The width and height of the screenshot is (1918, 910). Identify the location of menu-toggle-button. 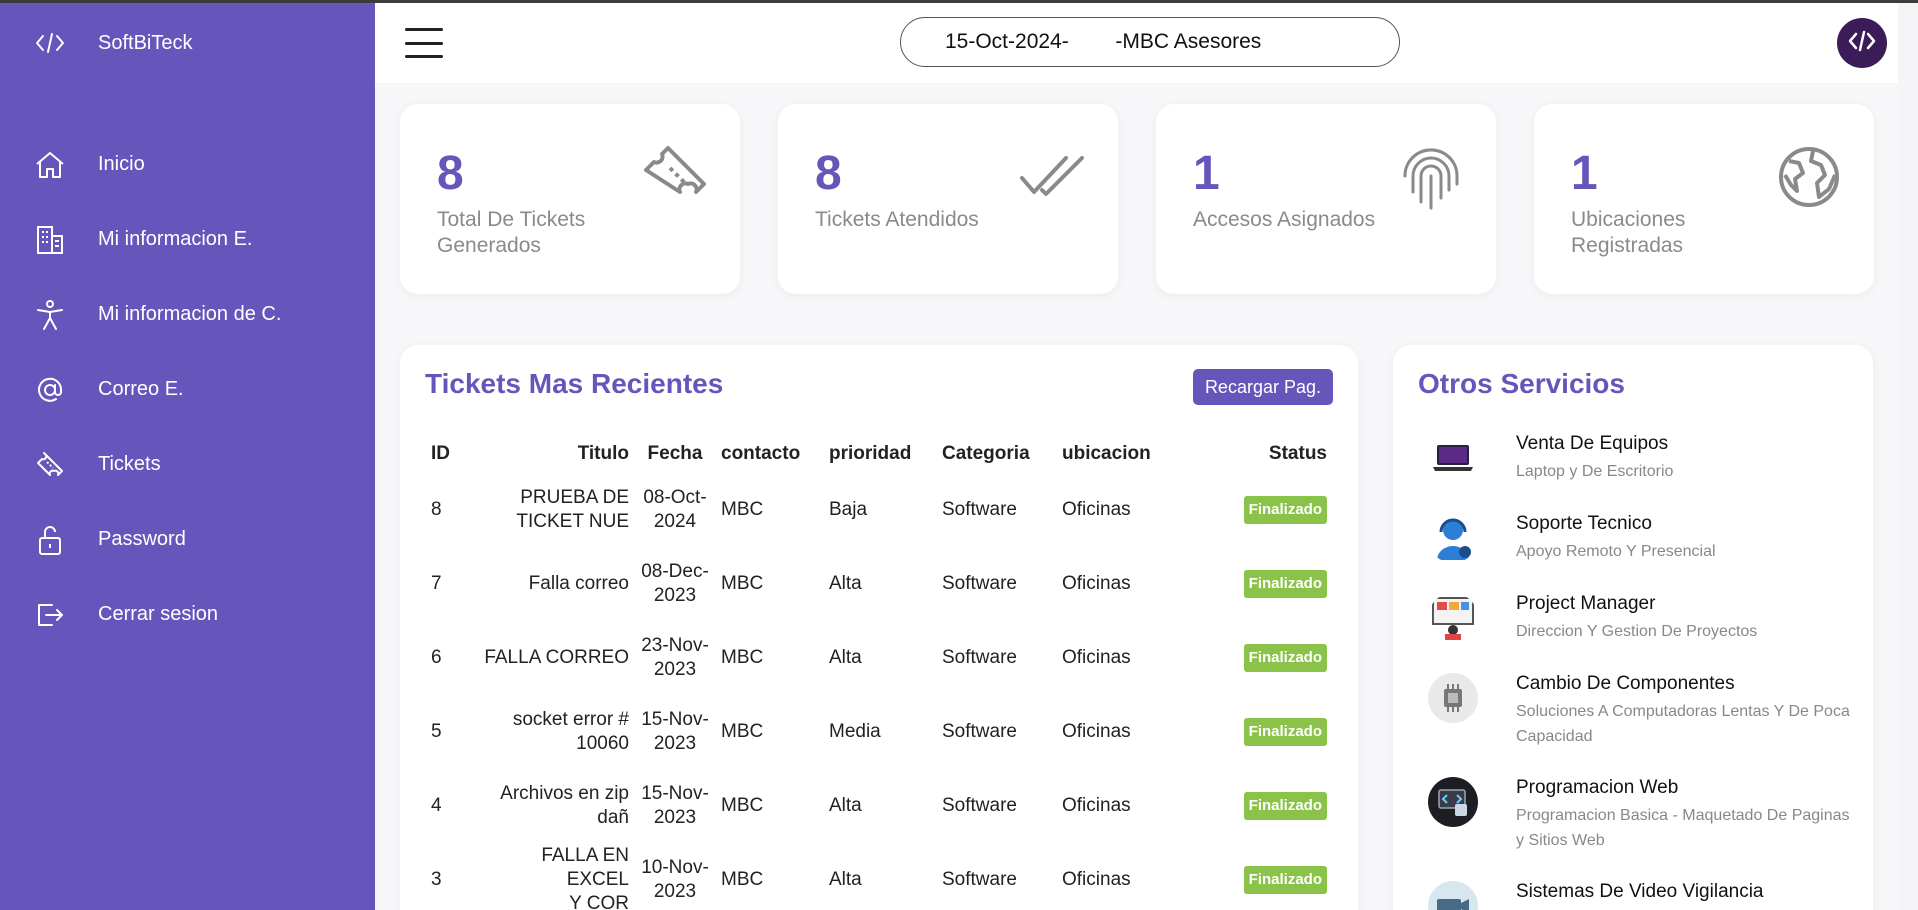
(424, 43).